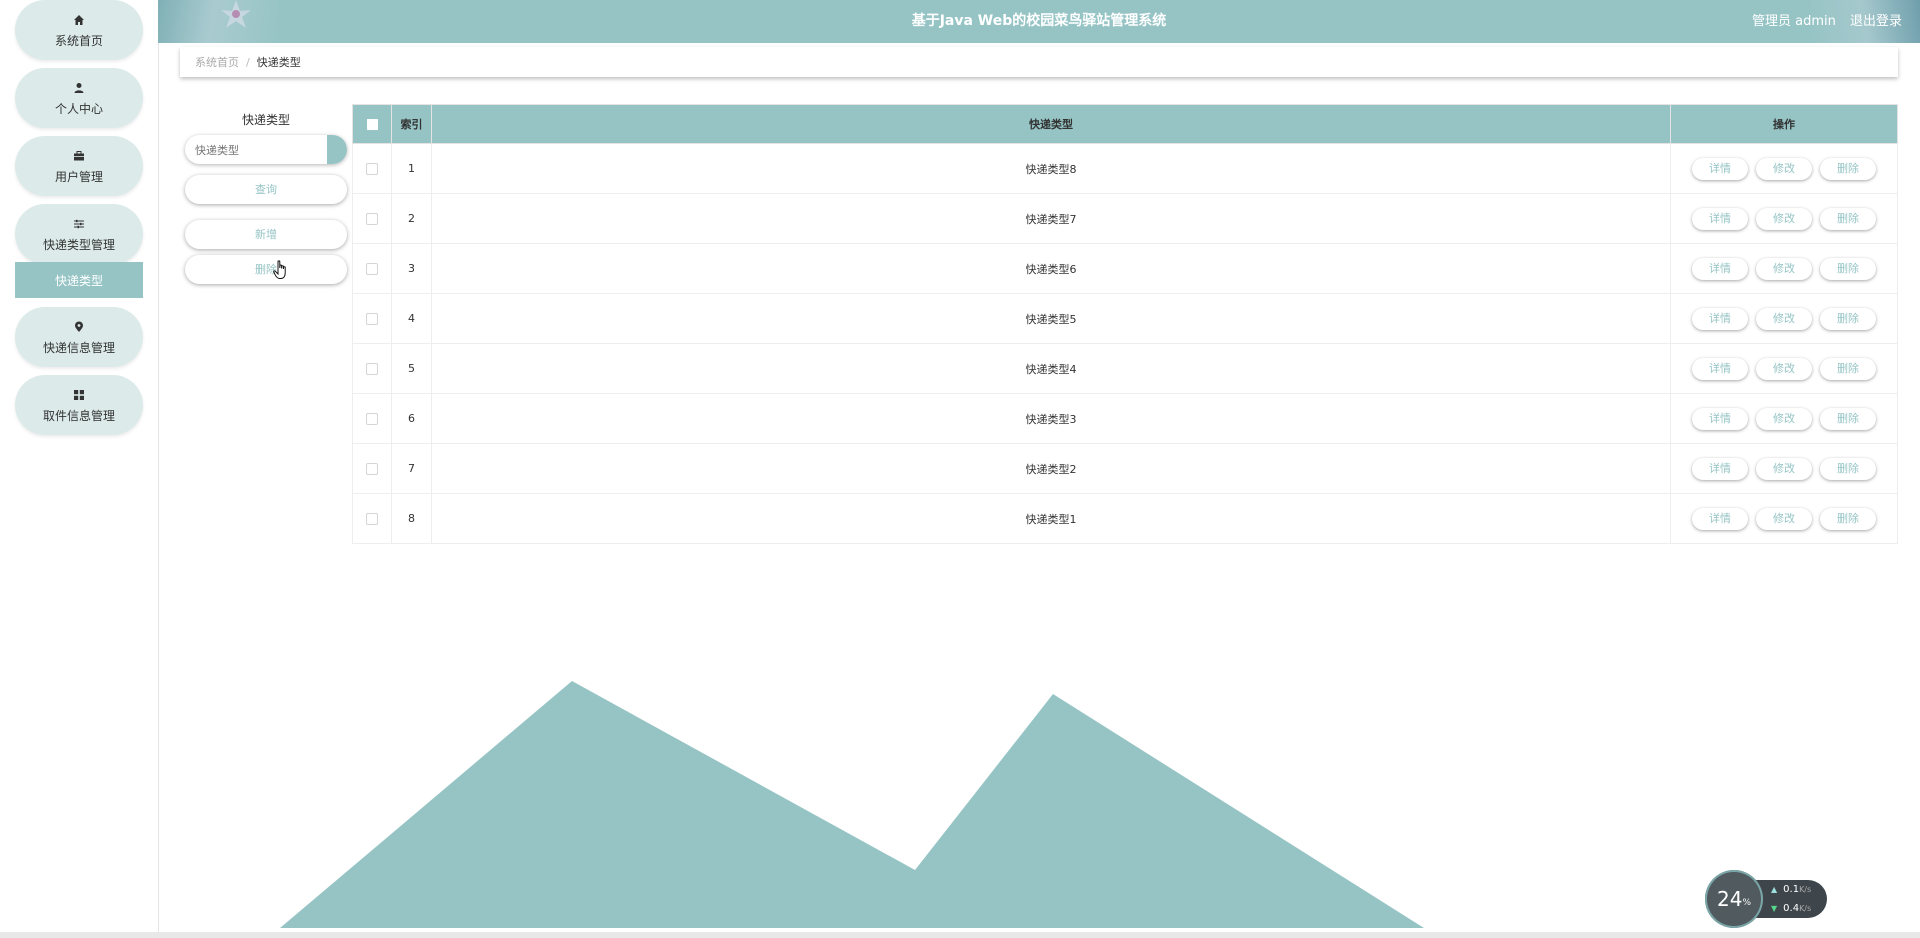 The image size is (1920, 938). I want to click on sidebar-item-profile: 个人中心, so click(79, 98).